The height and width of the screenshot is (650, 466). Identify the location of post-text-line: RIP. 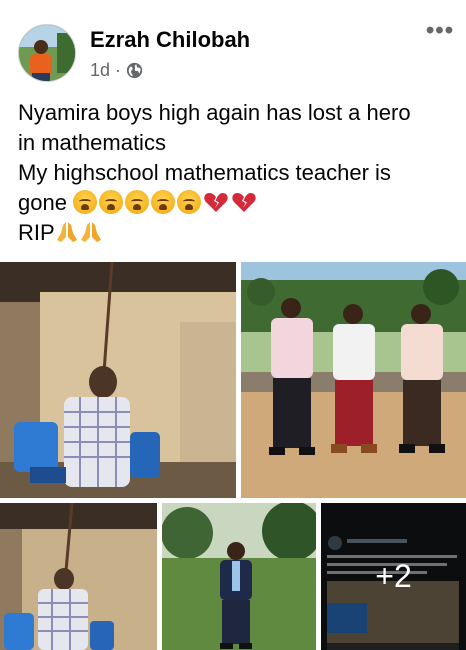
(238, 233).